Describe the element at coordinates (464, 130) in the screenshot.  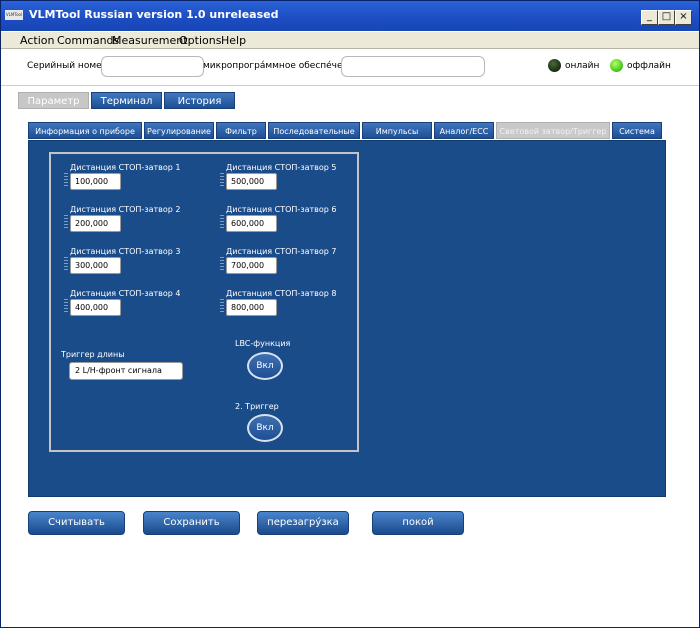
I see `subtab-analog-ecc: Аналог/ЕСС` at that location.